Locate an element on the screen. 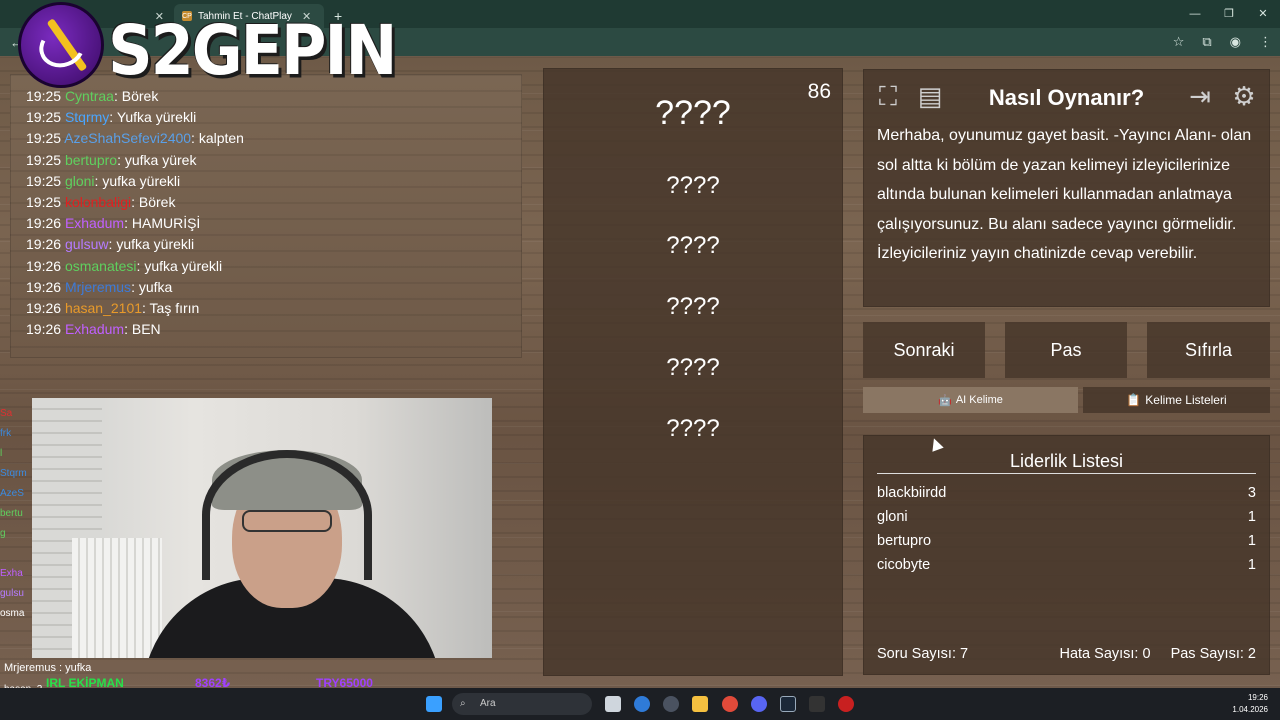  discord-icon is located at coordinates (759, 704).